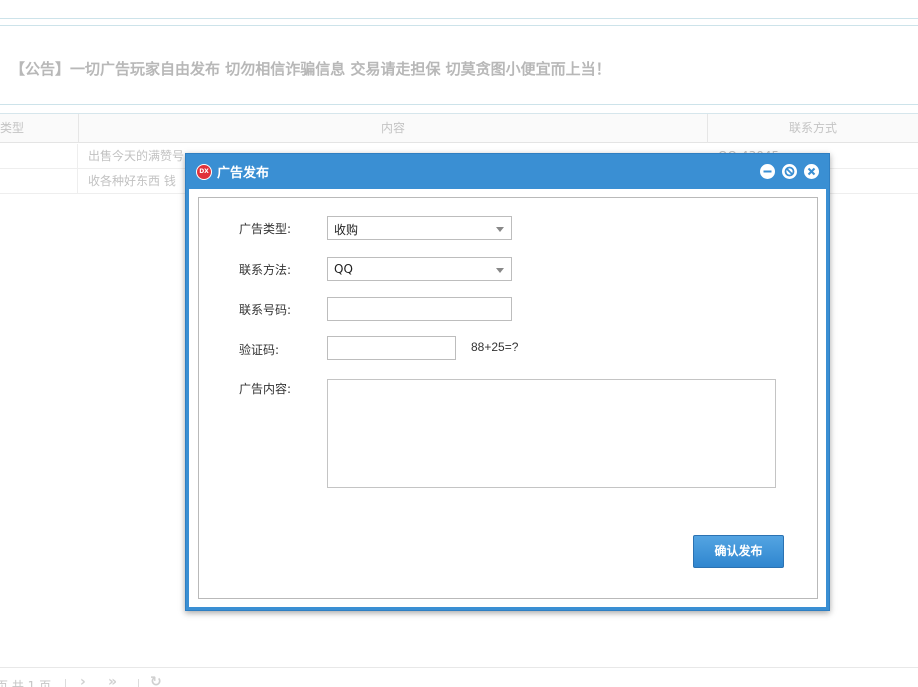  I want to click on ads-table-header: 类型 内容 联系方式, so click(459, 128).